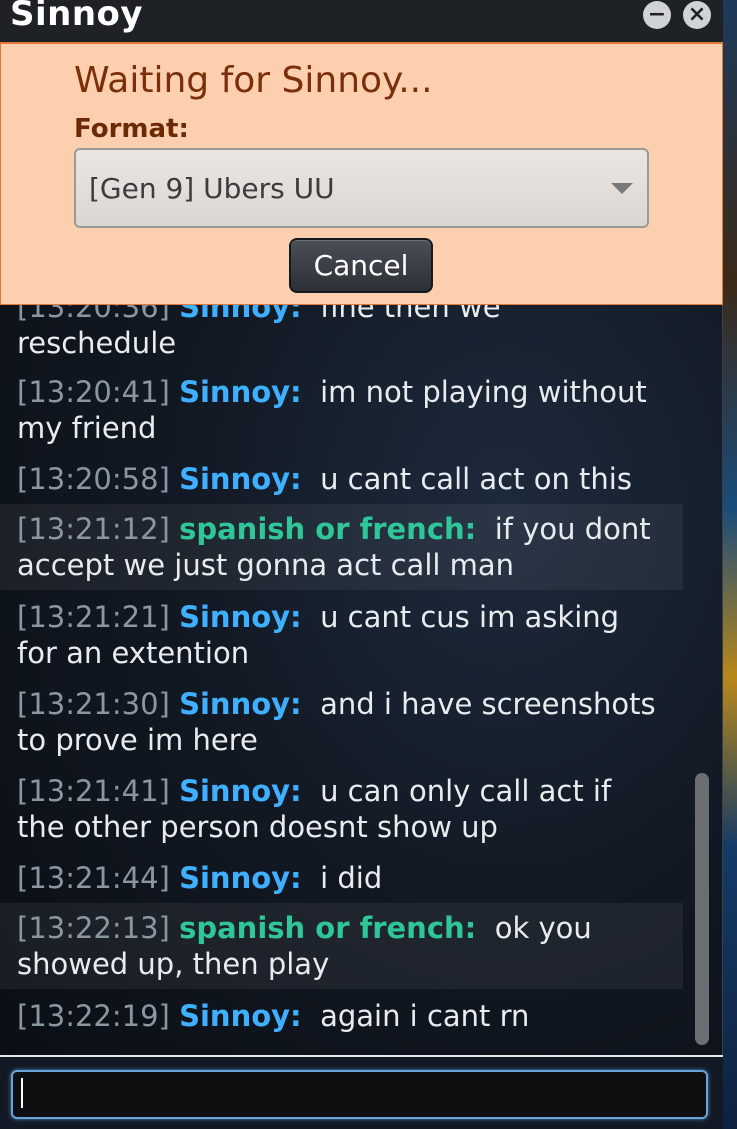 The width and height of the screenshot is (737, 1129). What do you see at coordinates (361, 265) in the screenshot?
I see `cancel-button: Cancel` at bounding box center [361, 265].